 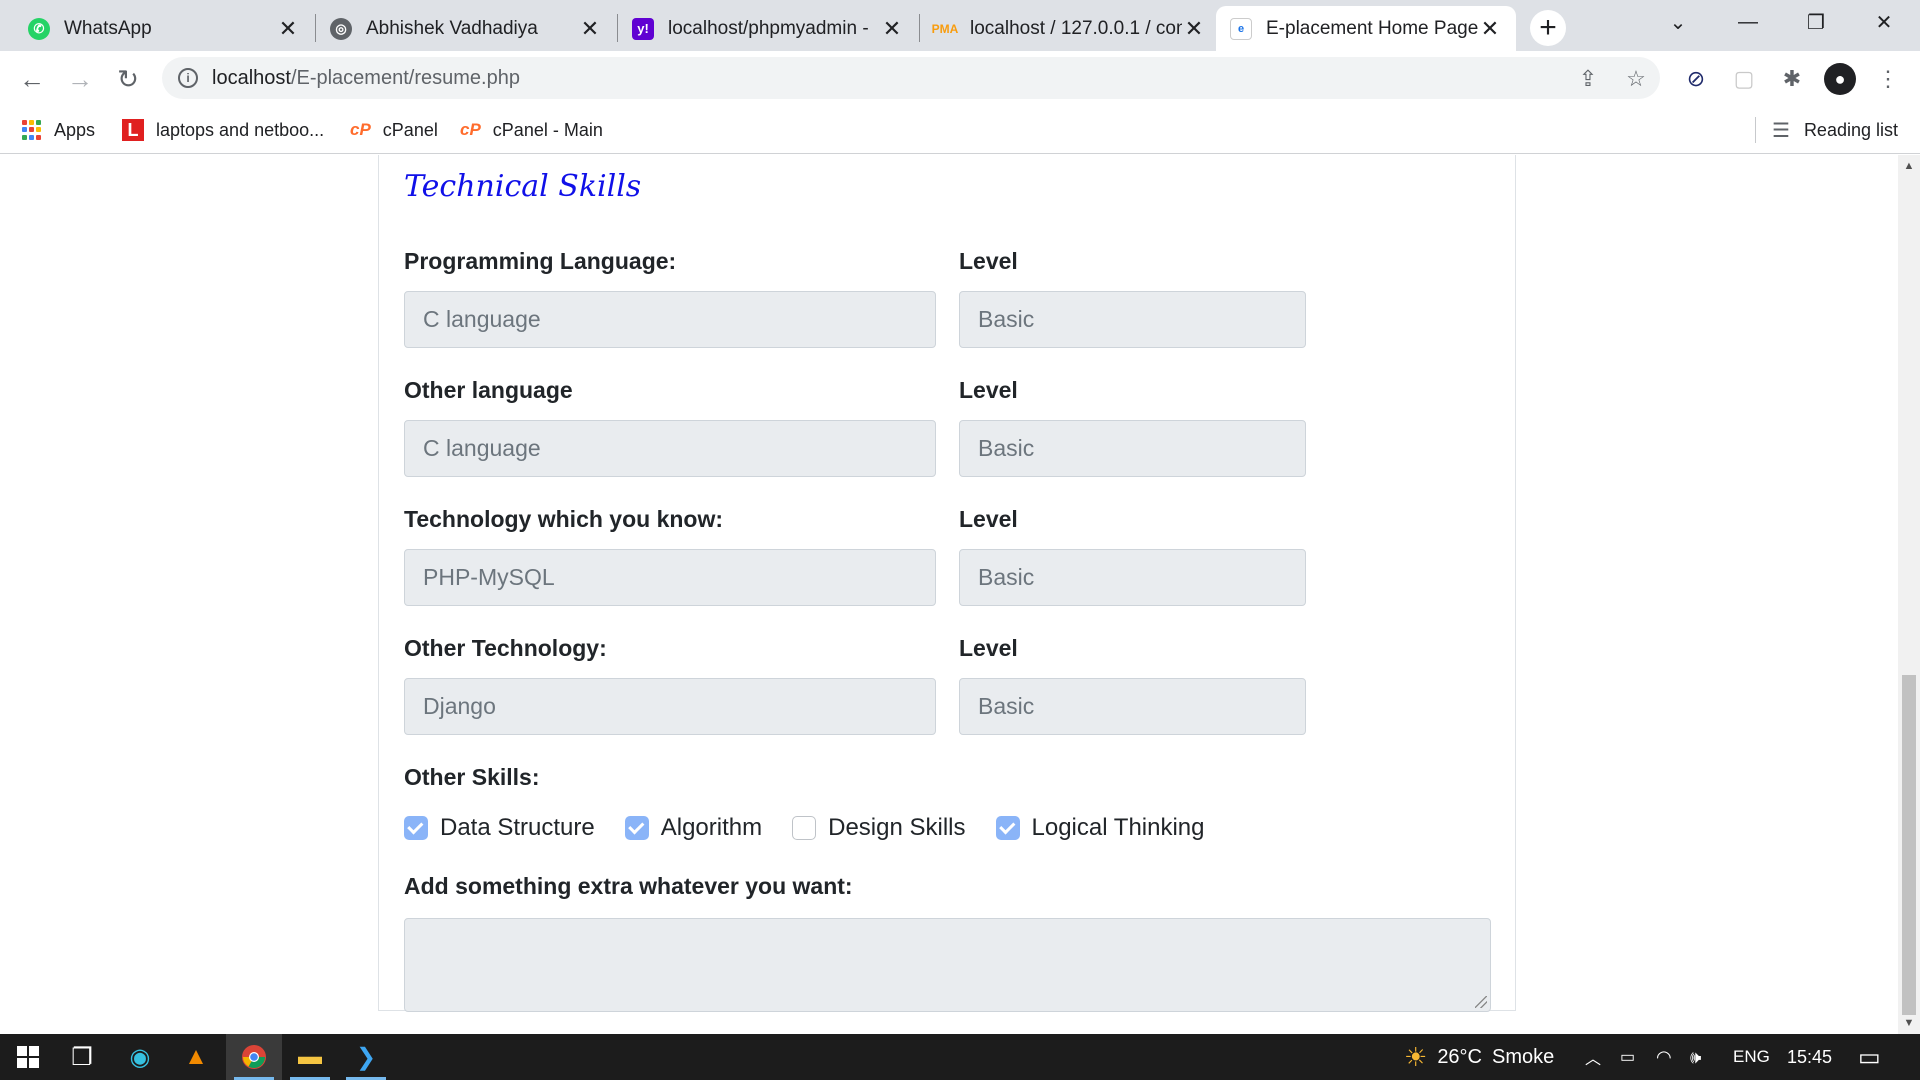 What do you see at coordinates (1664, 1057) in the screenshot?
I see `wifi-icon: ◠` at bounding box center [1664, 1057].